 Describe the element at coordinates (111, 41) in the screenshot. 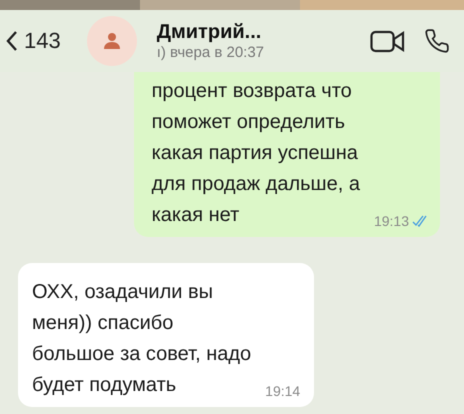

I see `person-icon` at that location.